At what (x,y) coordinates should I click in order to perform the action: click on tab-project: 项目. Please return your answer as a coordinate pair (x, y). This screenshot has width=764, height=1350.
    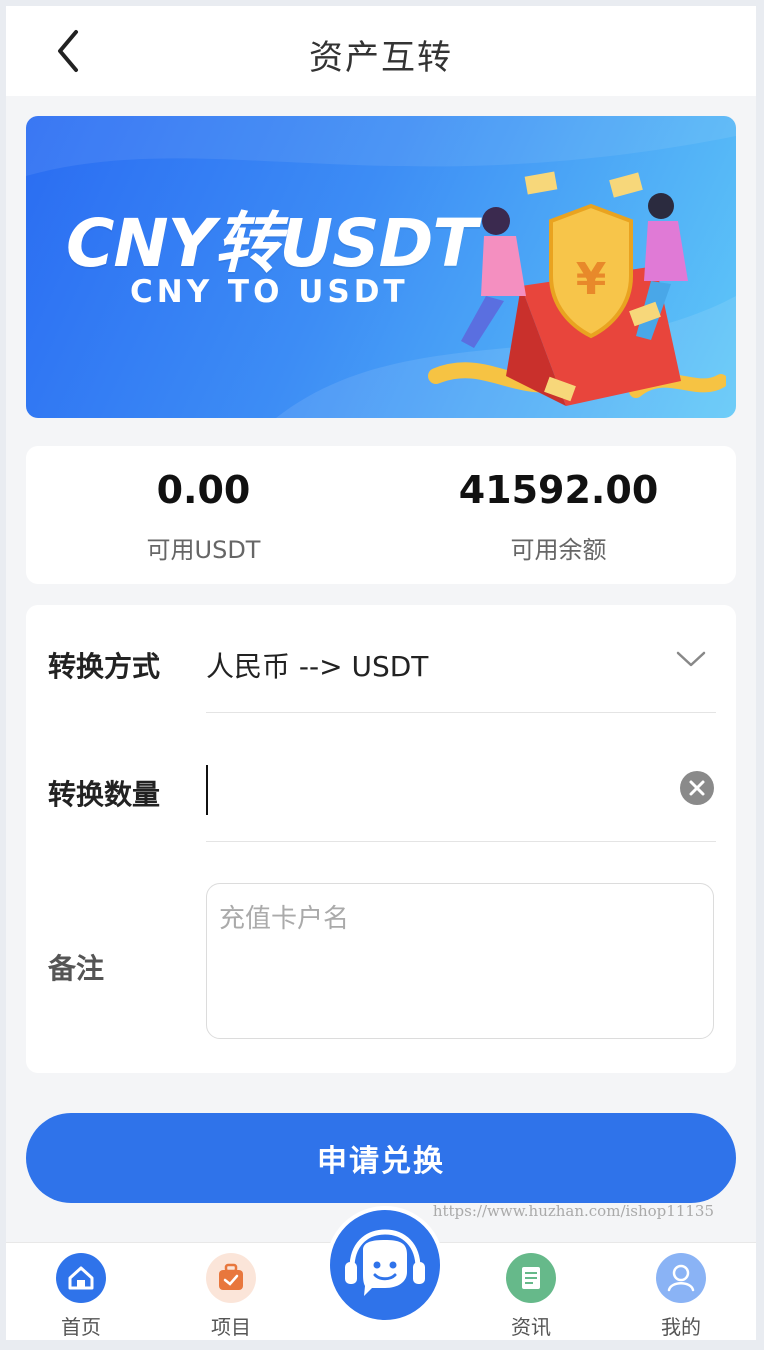
    Looking at the image, I should click on (231, 1291).